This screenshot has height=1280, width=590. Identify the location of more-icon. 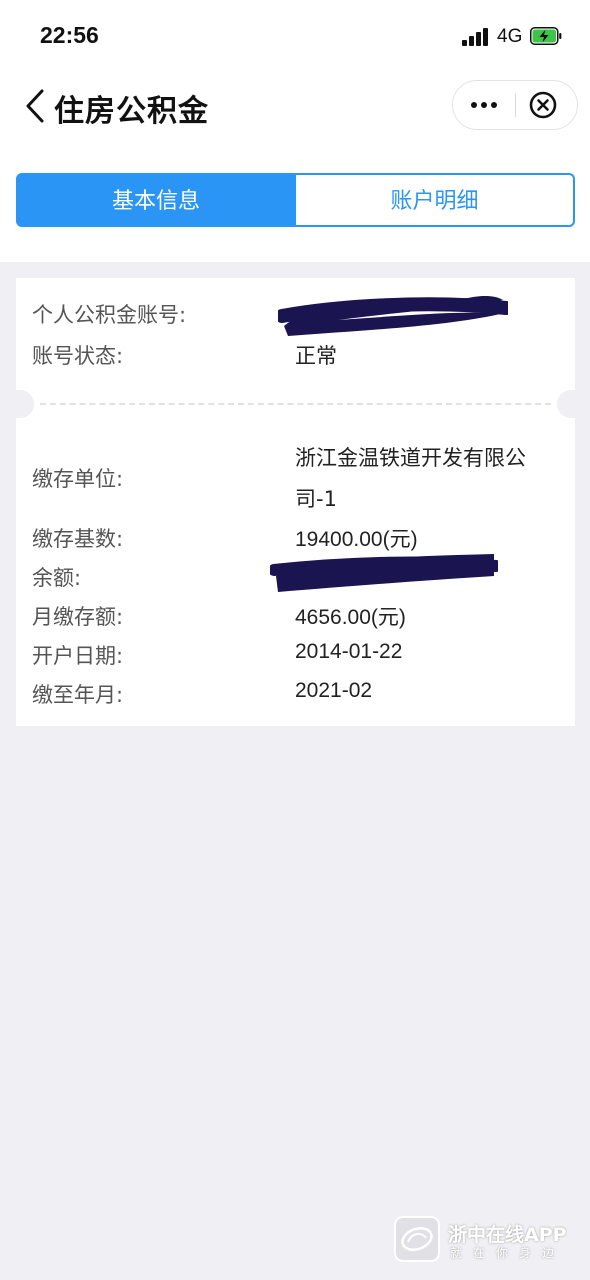
(484, 105).